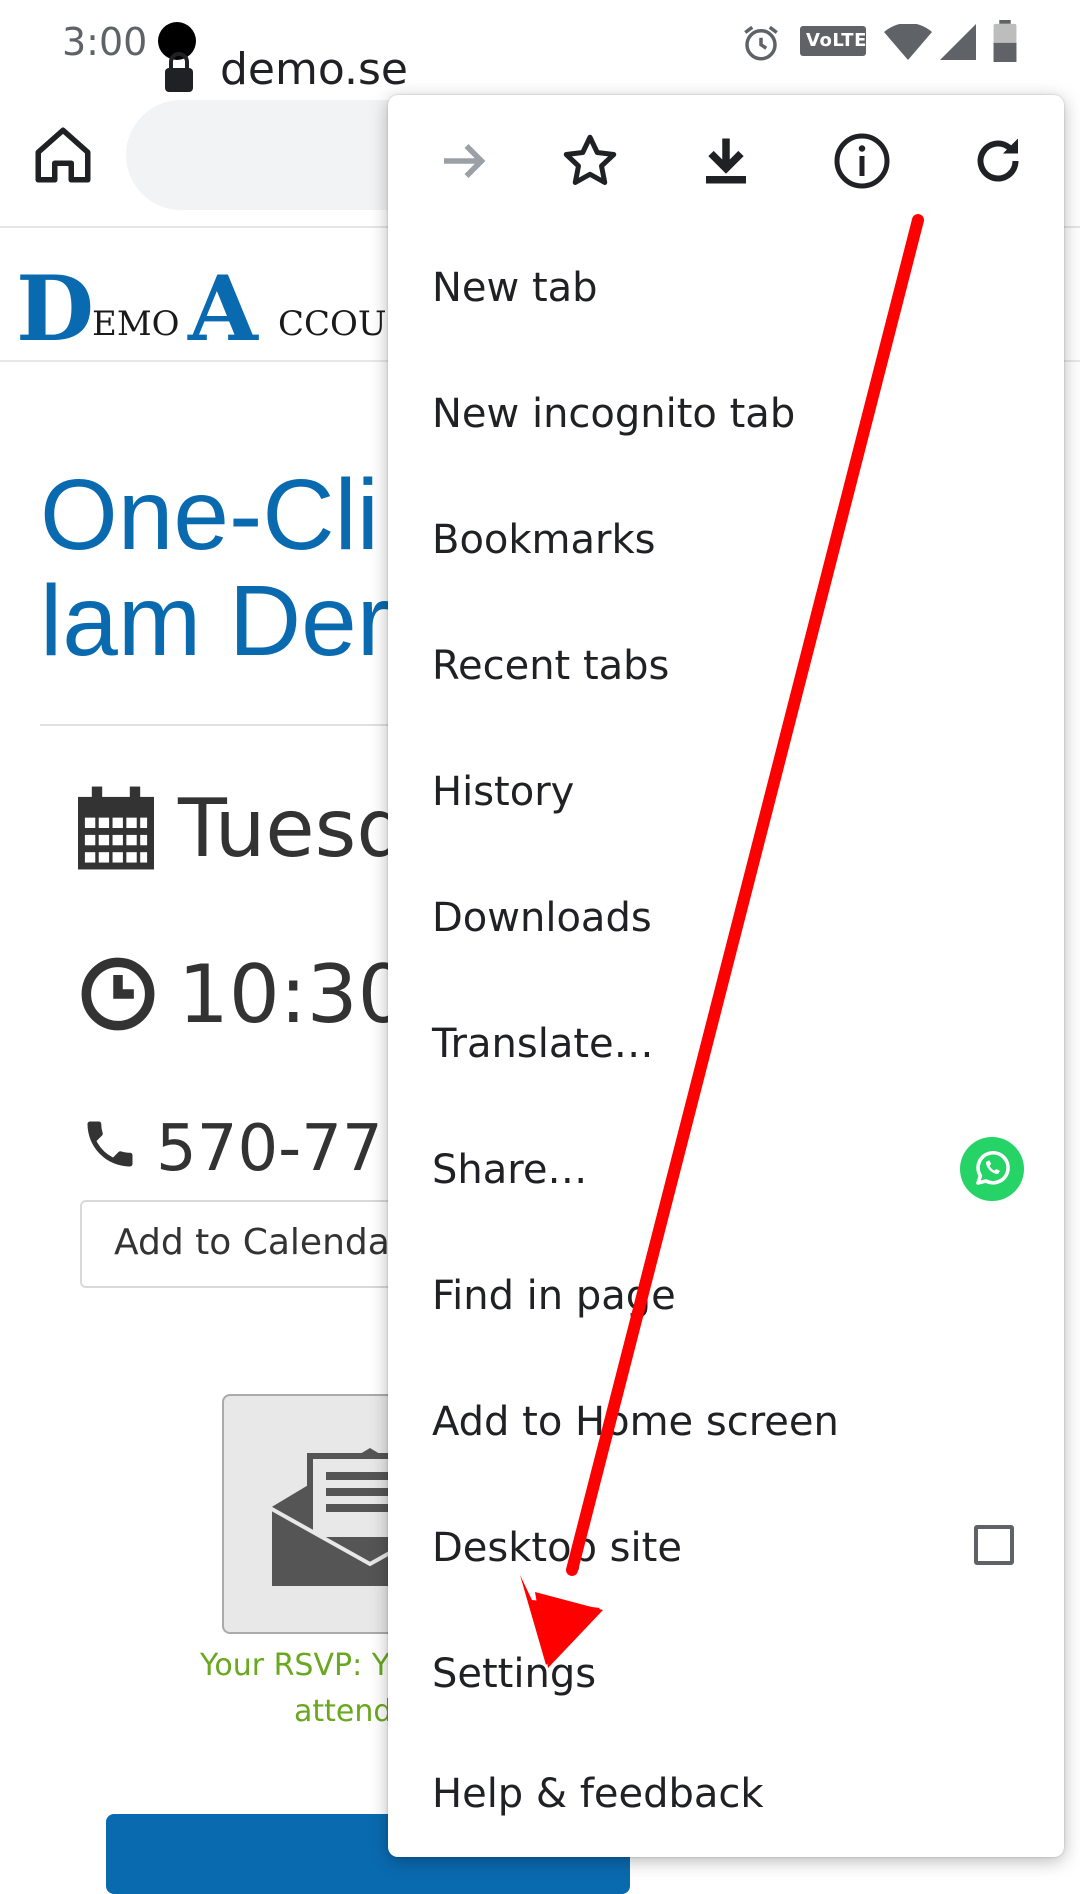 Image resolution: width=1080 pixels, height=1894 pixels. Describe the element at coordinates (105, 42) in the screenshot. I see `status-time: 3:00` at that location.